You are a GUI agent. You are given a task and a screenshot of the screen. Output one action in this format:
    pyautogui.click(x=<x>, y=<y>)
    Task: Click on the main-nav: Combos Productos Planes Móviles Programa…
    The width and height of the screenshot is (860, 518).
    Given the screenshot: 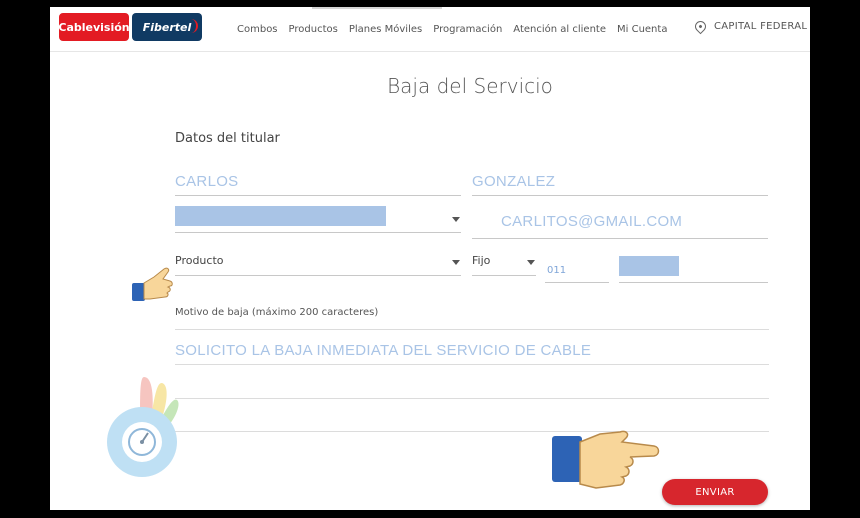 What is the action you would take?
    pyautogui.click(x=452, y=29)
    